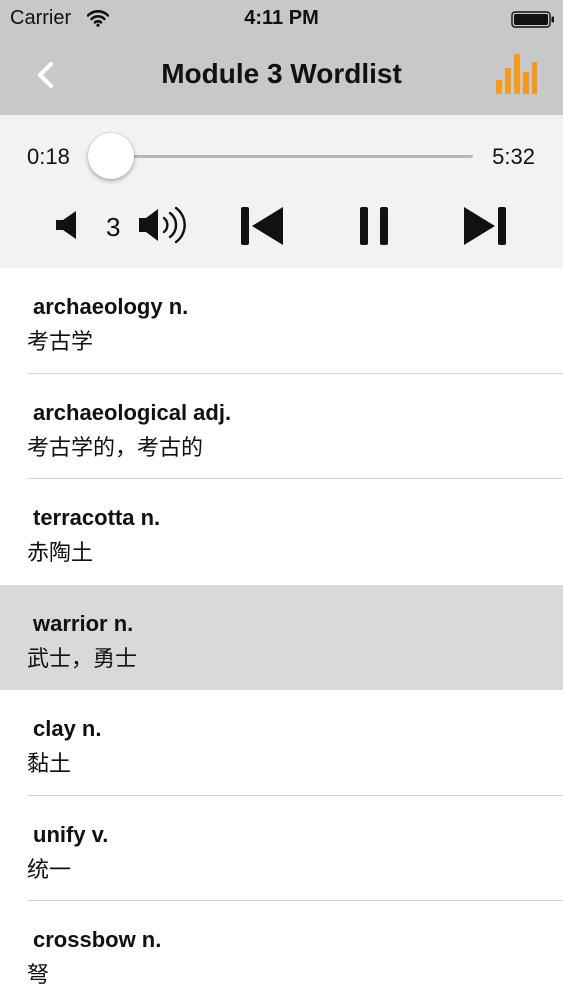  Describe the element at coordinates (281, 426) in the screenshot. I see `list-item: archaeological adj. 考古学的，考古的` at that location.